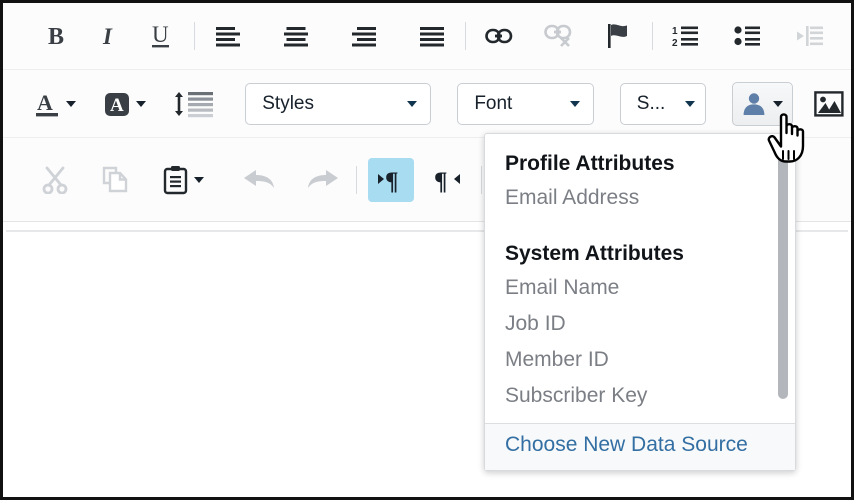 Image resolution: width=854 pixels, height=500 pixels. I want to click on paste-button, so click(183, 180).